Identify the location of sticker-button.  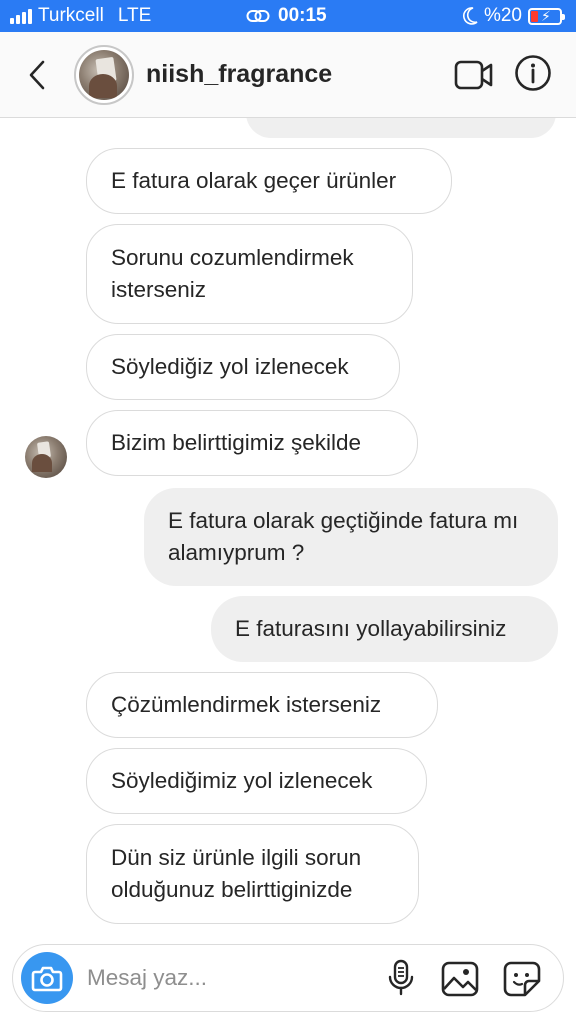
(522, 979).